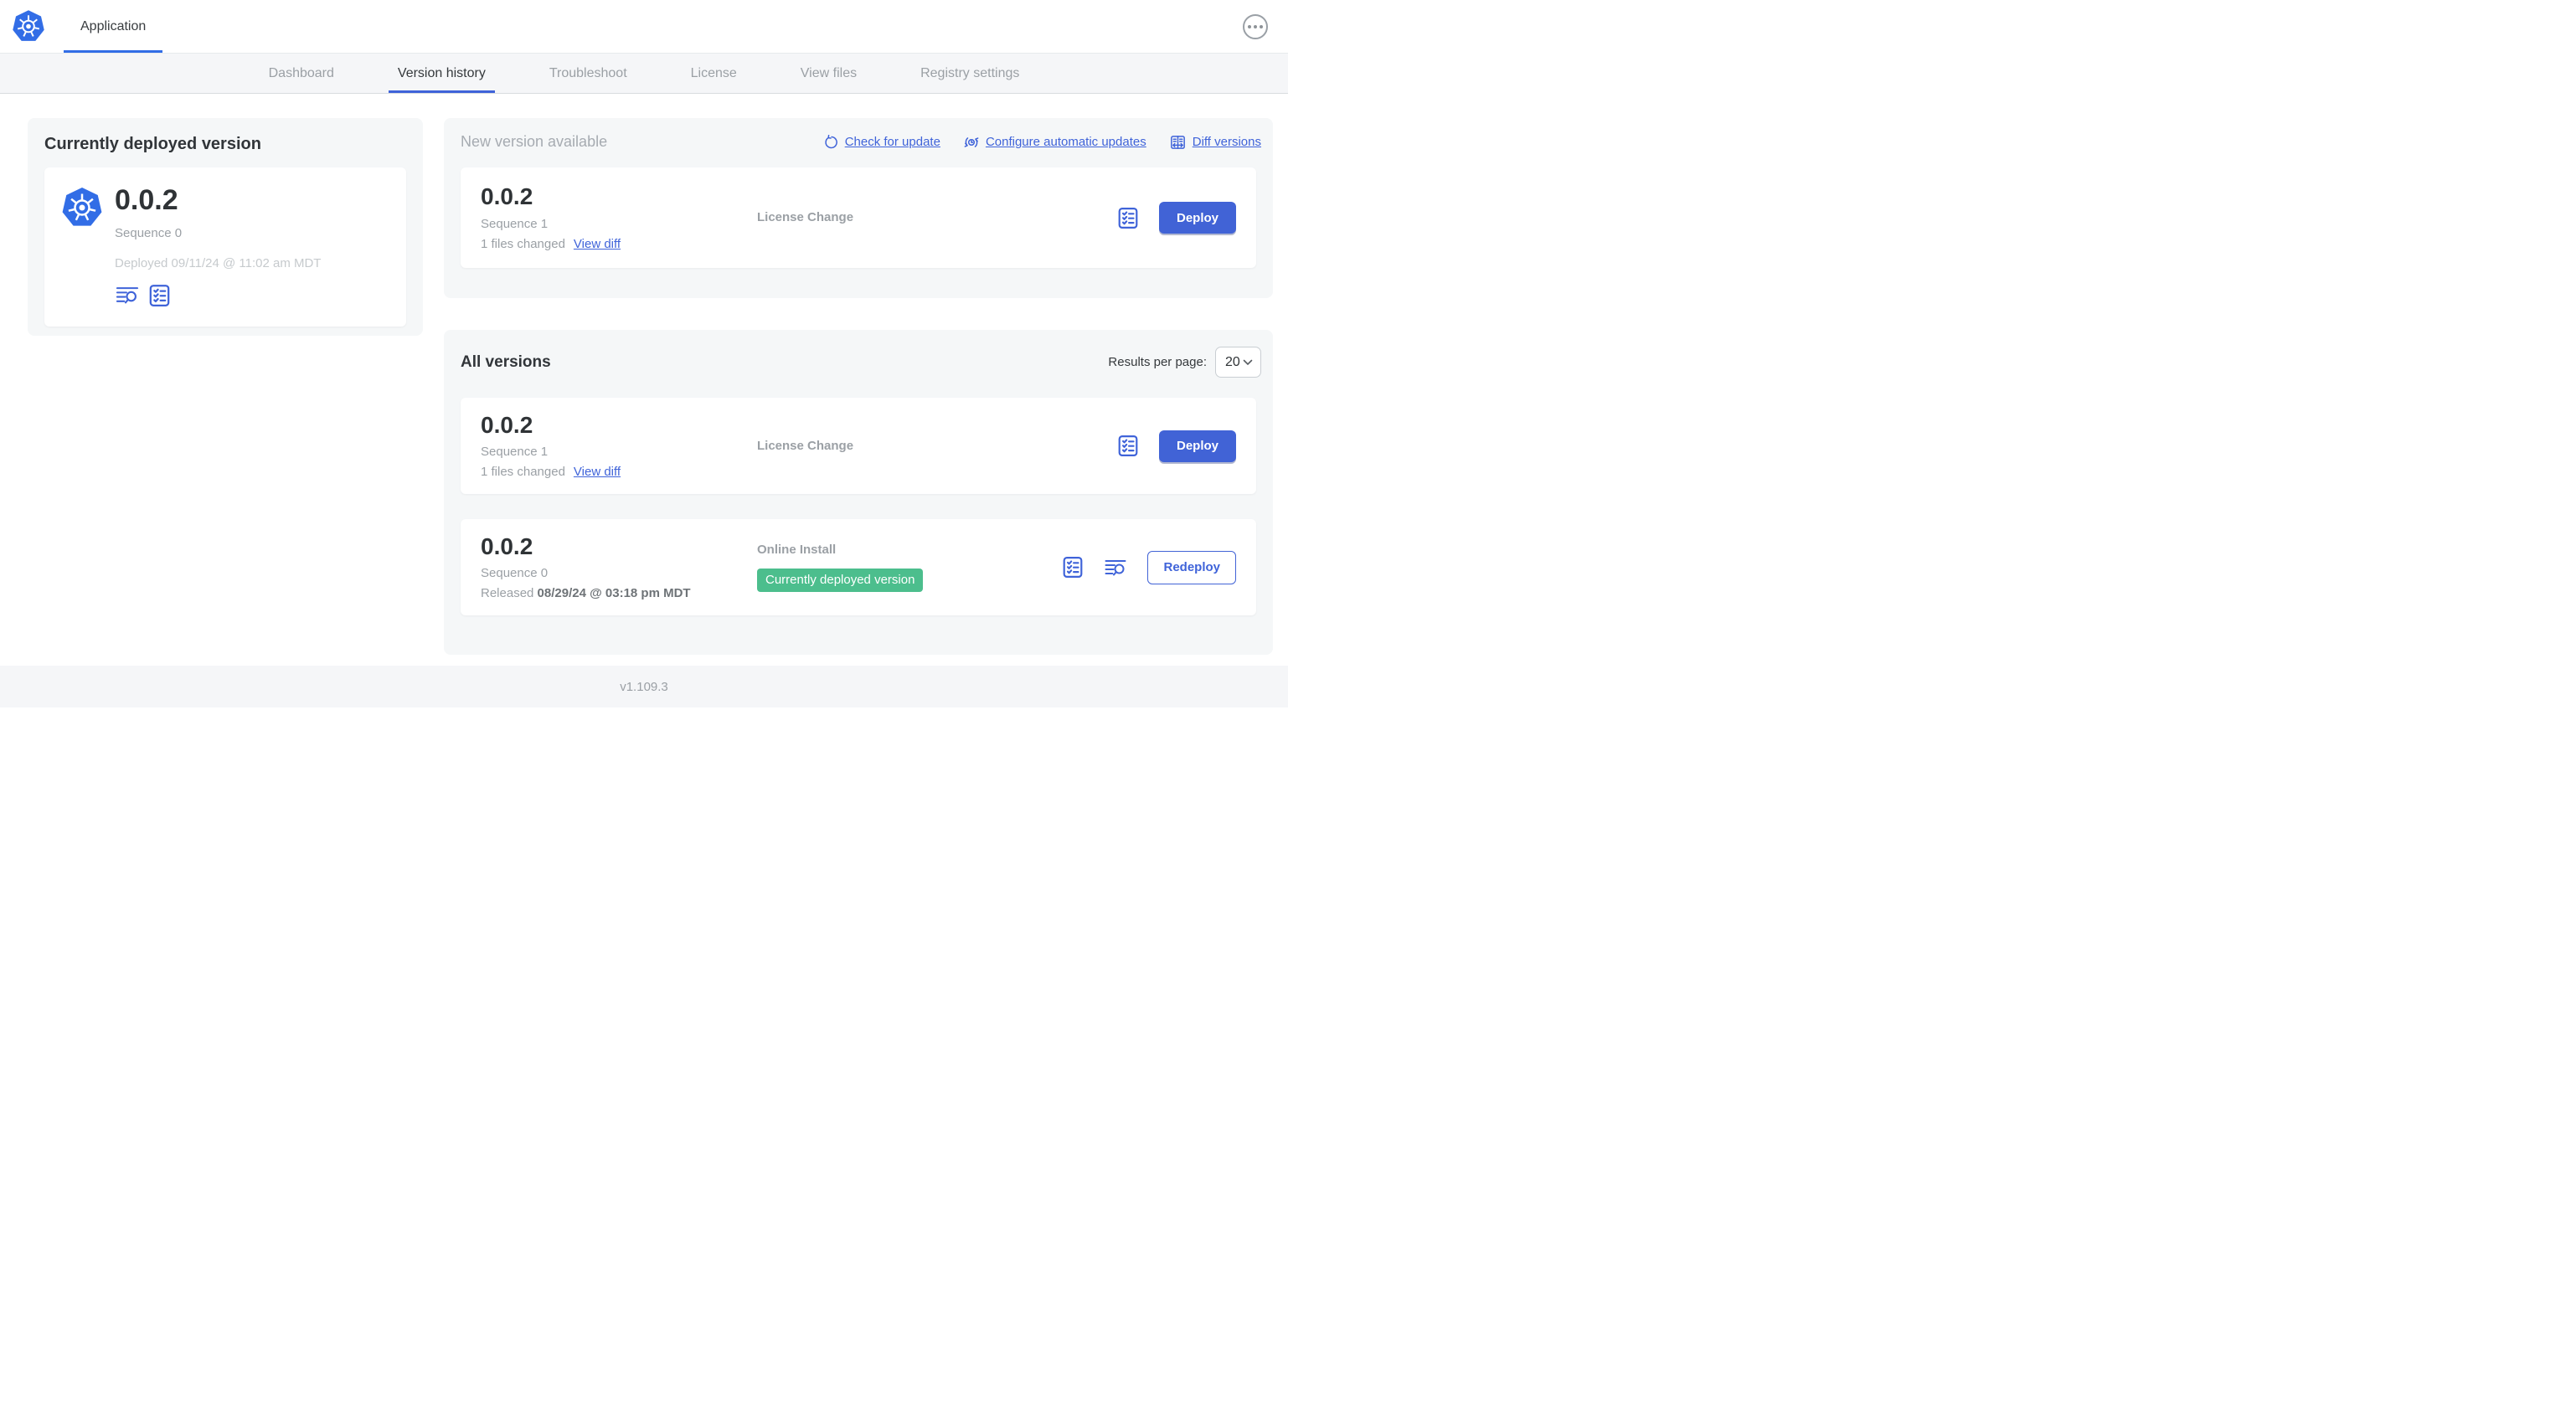  What do you see at coordinates (588, 73) in the screenshot?
I see `tab-troubleshoot: Troubleshoot` at bounding box center [588, 73].